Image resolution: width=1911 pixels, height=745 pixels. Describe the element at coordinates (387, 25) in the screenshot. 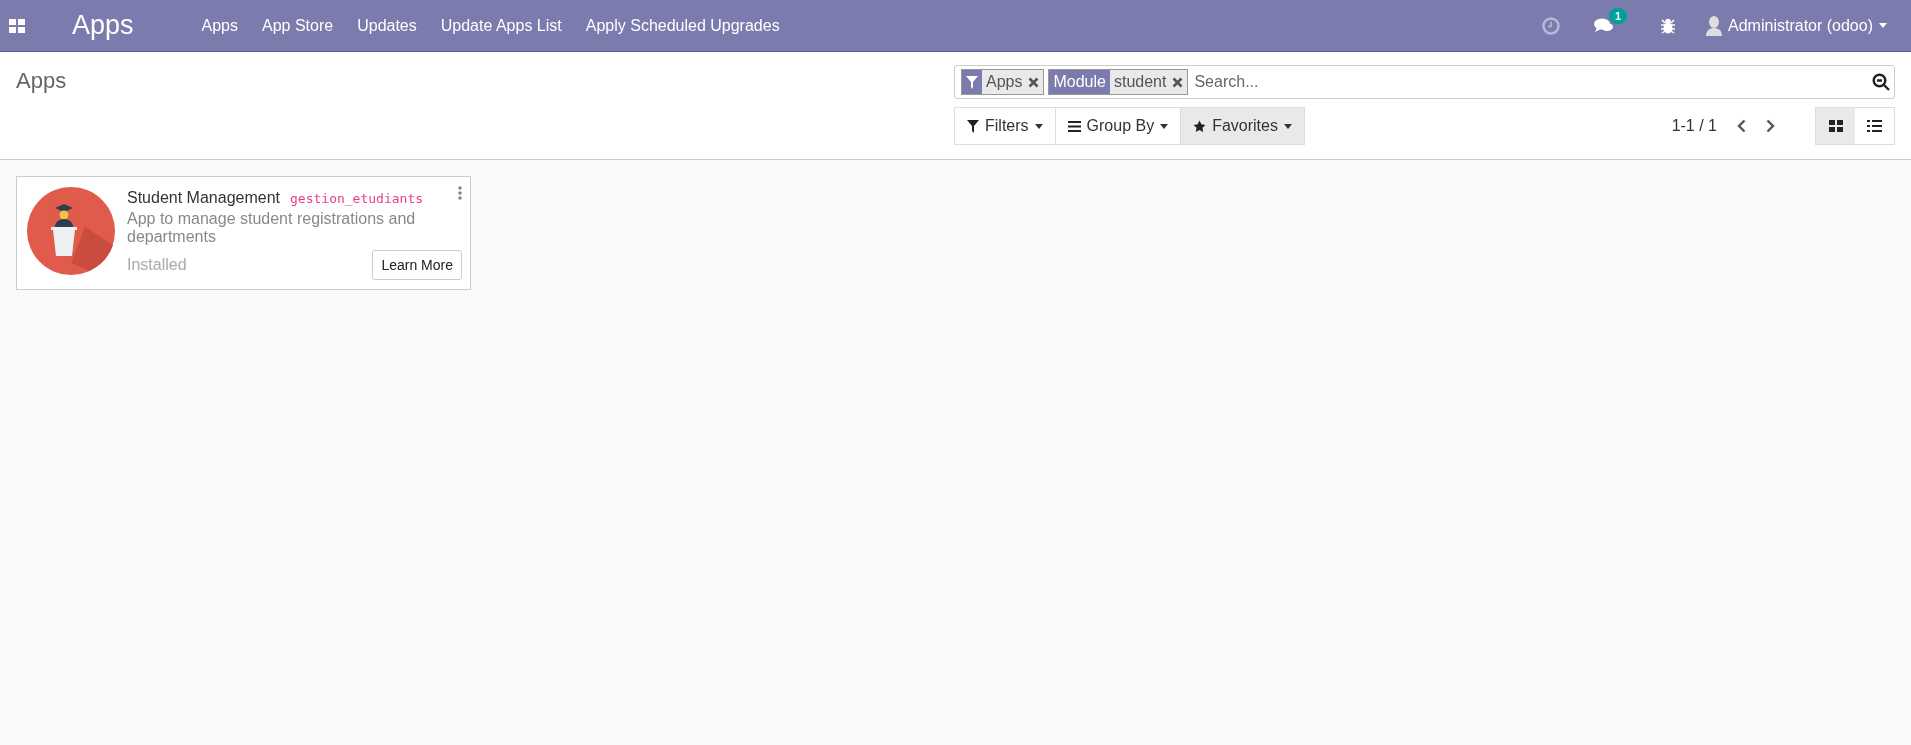

I see `menu-item: Updates` at that location.